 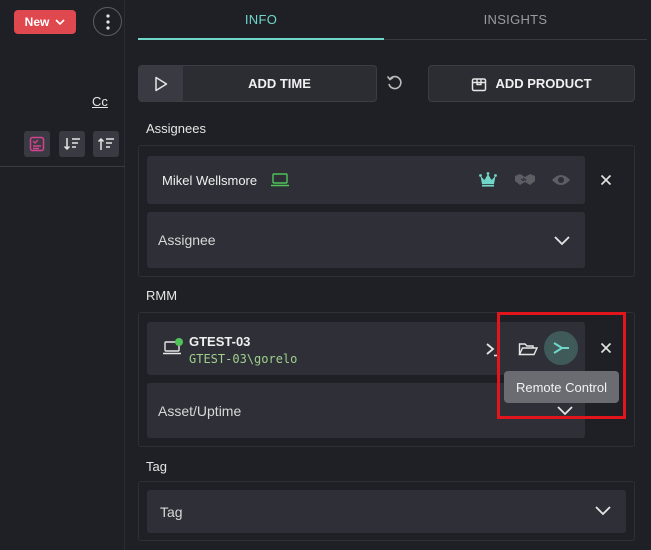 What do you see at coordinates (187, 240) in the screenshot?
I see `assignee-select-placeholder: Assignee` at bounding box center [187, 240].